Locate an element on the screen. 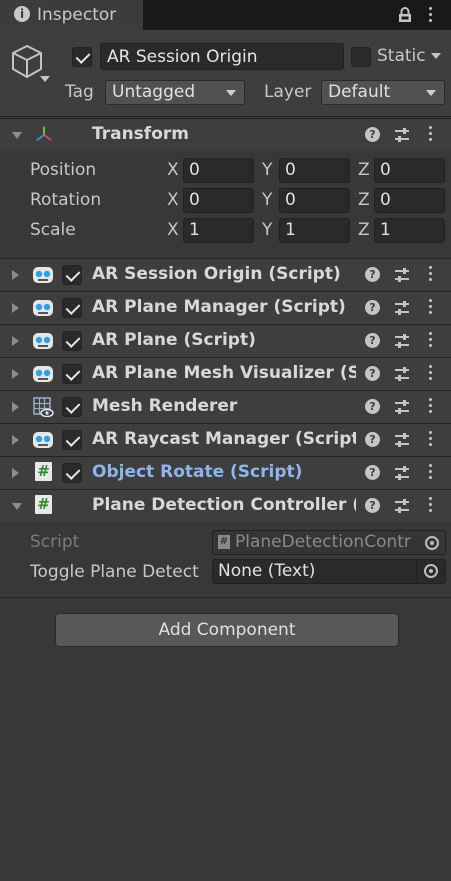 The width and height of the screenshot is (451, 881). static-label: Static is located at coordinates (401, 56).